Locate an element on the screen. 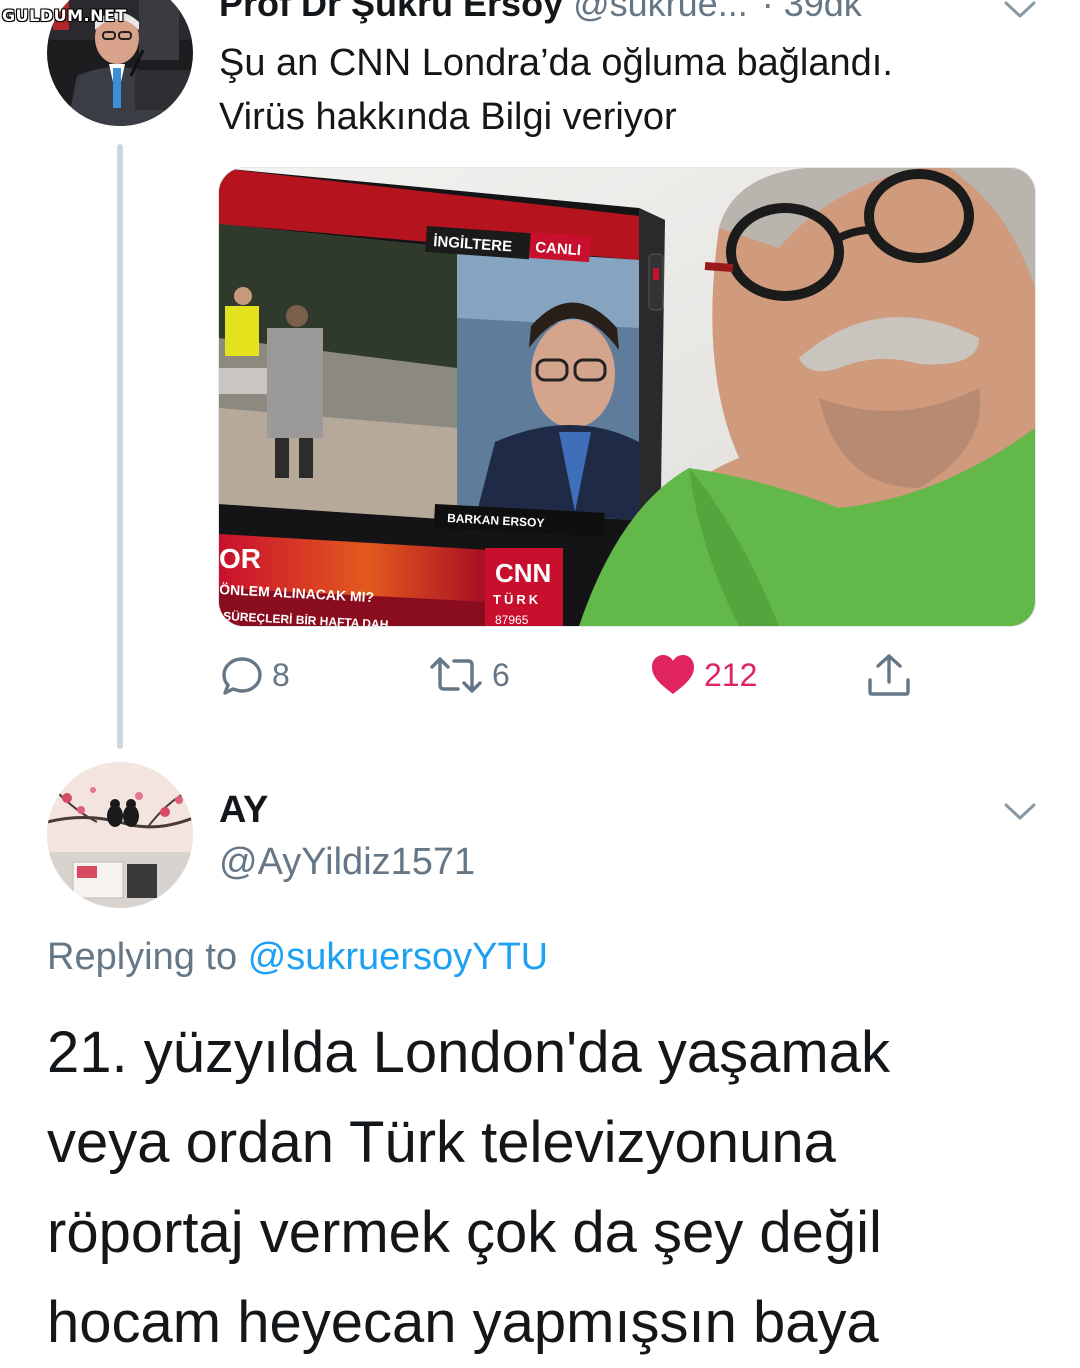 This screenshot has width=1080, height=1368. reply-author-handle: @AyYildiz1571 is located at coordinates (347, 862).